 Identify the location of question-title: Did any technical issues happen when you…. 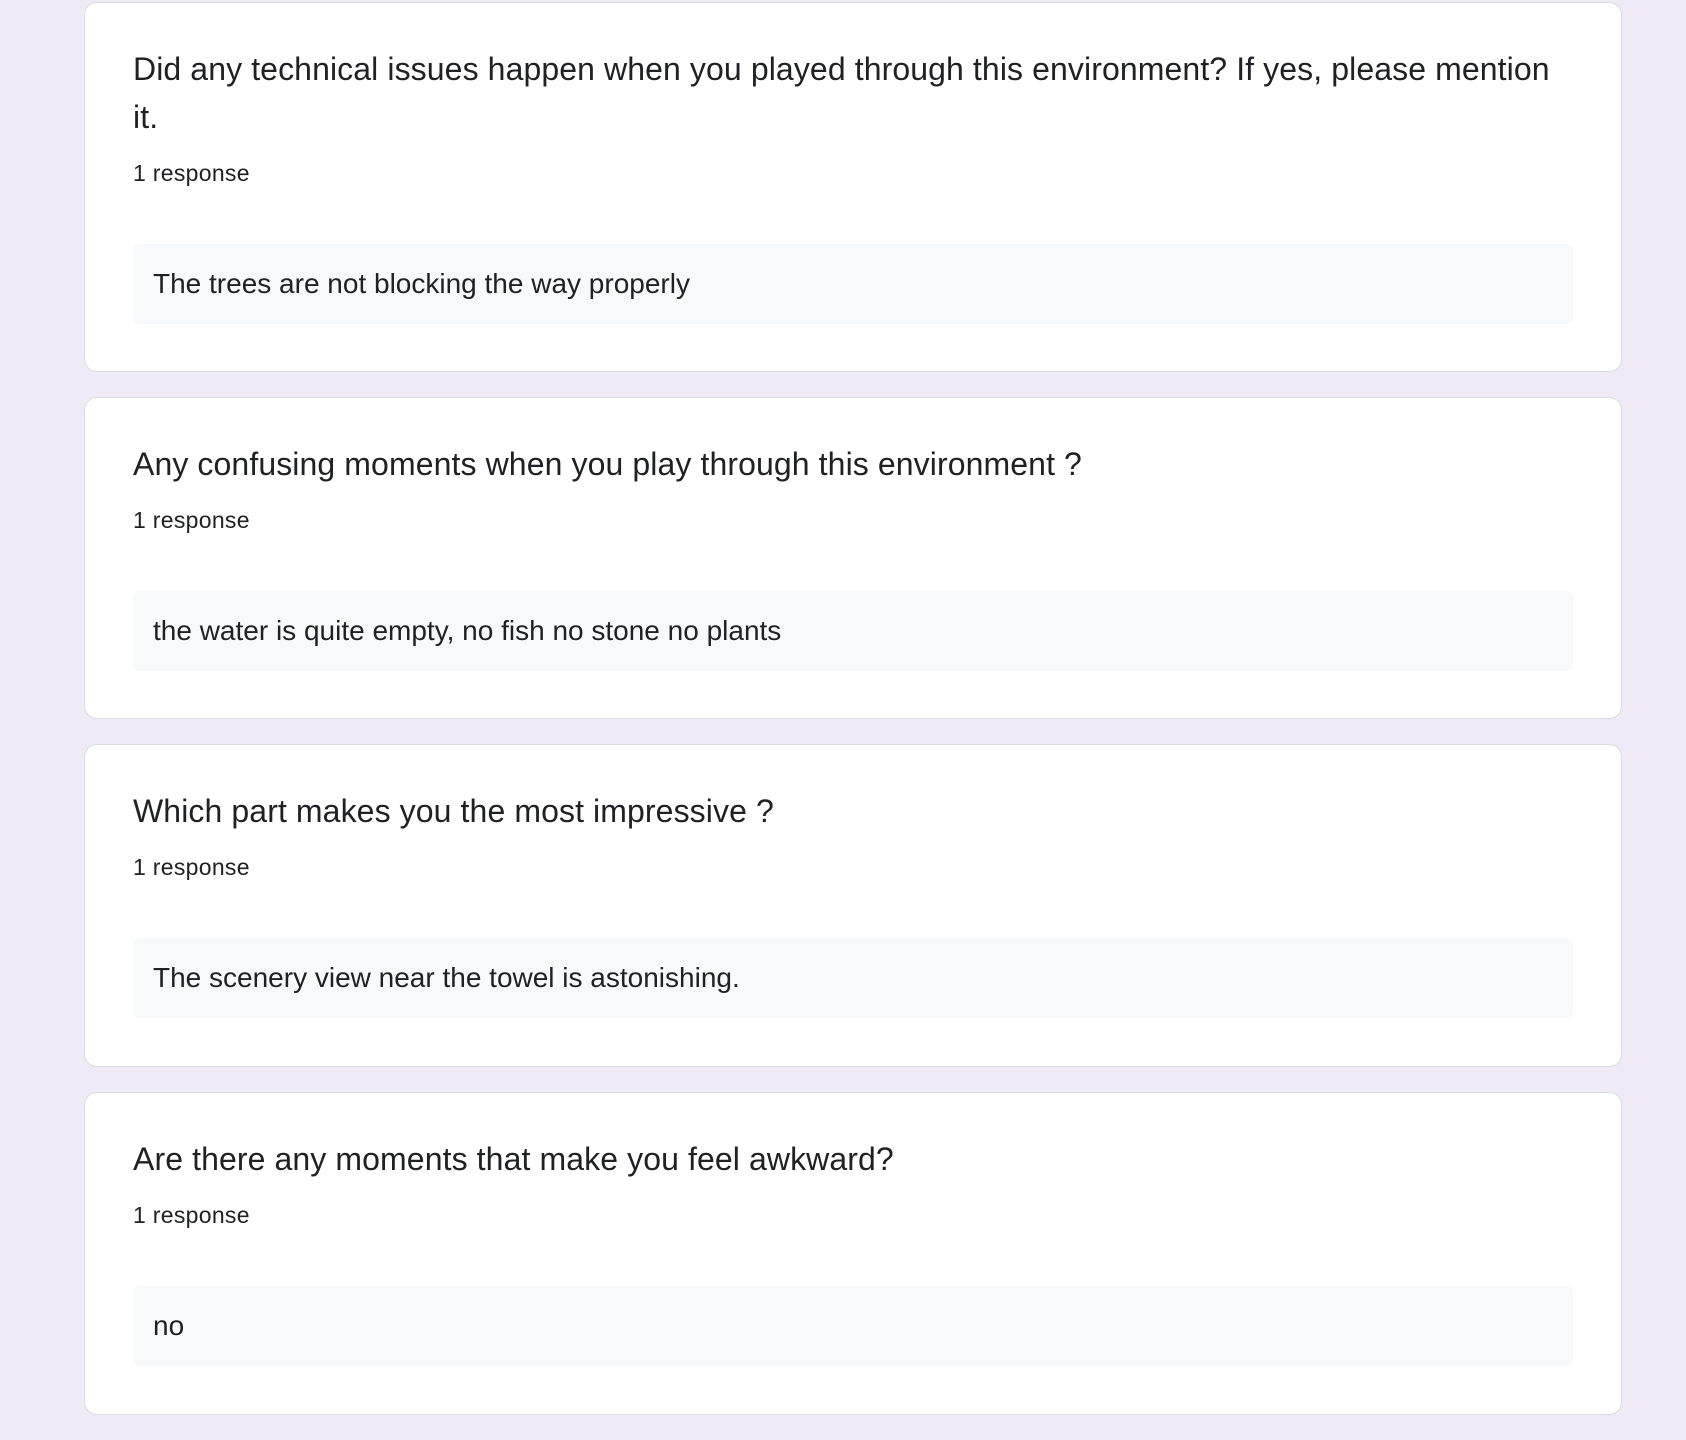
(841, 93).